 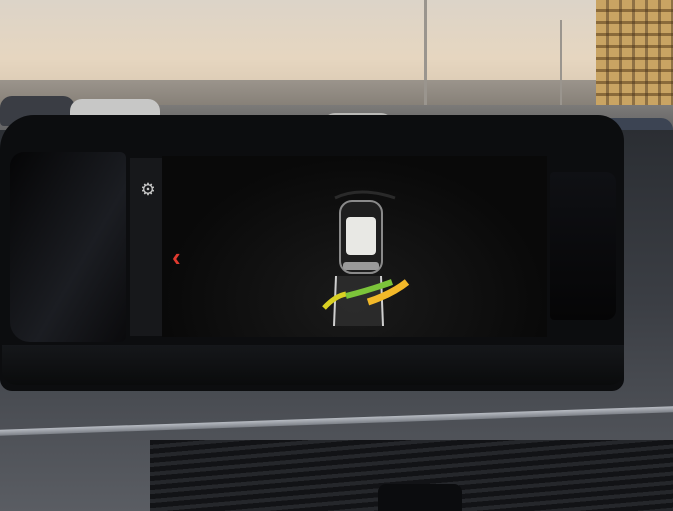 I want to click on front-sensor-arc, so click(x=365, y=195).